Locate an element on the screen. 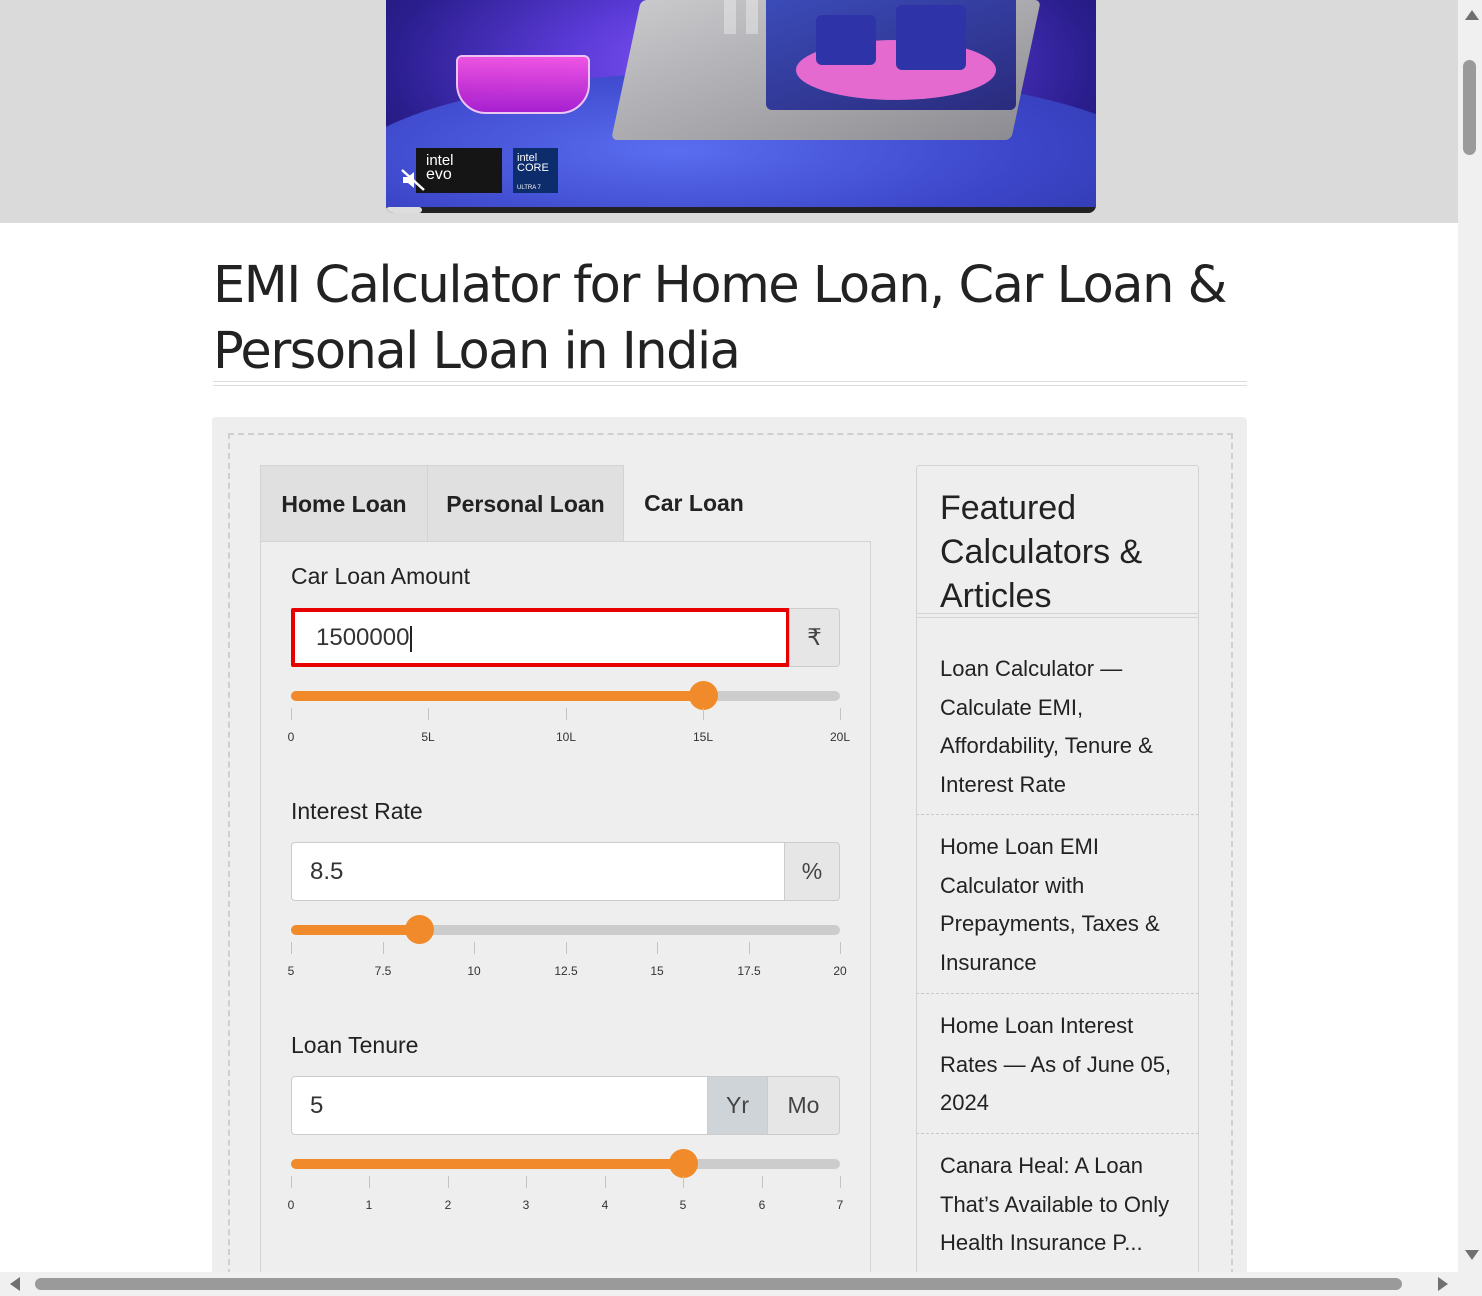  title-divider is located at coordinates (730, 383).